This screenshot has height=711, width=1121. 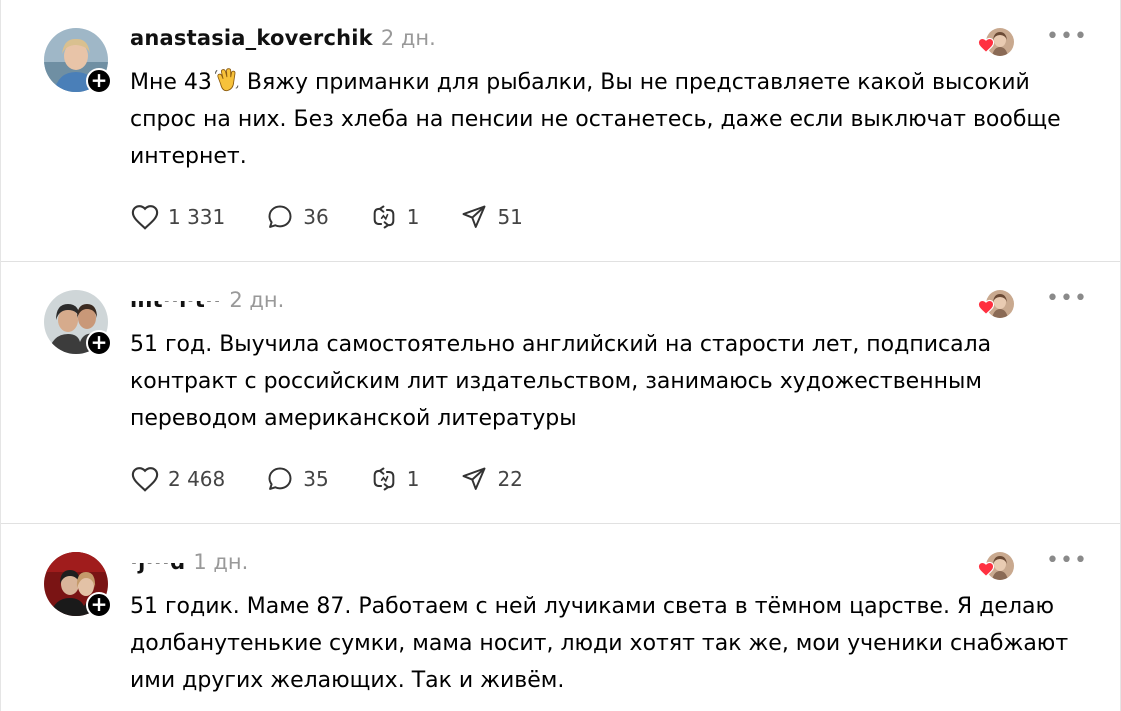 What do you see at coordinates (297, 479) in the screenshot?
I see `reply-button: 35` at bounding box center [297, 479].